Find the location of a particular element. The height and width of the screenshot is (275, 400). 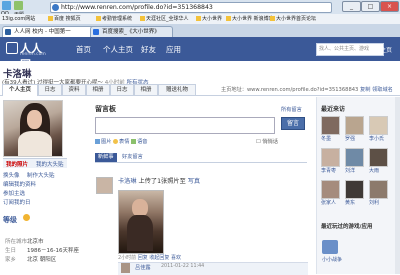

link-subscribe: 订阅我的日 is located at coordinates (17, 202).